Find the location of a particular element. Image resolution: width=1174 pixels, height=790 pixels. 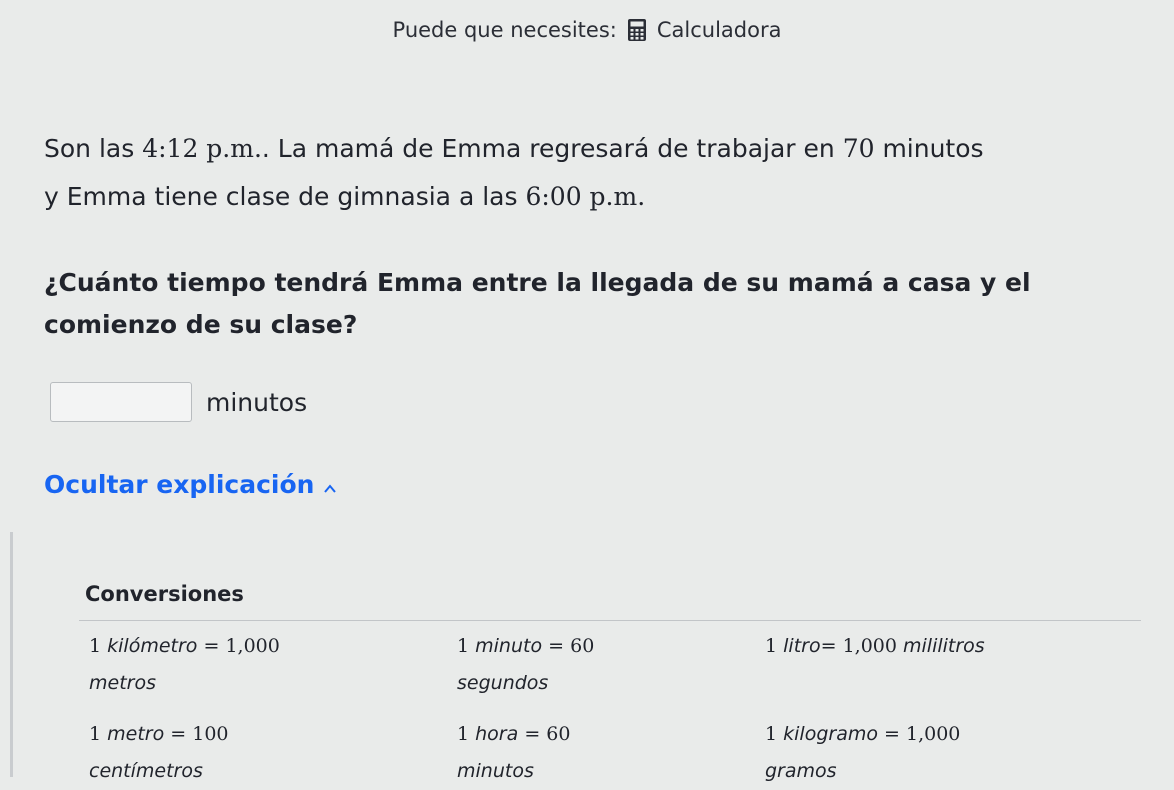

minutes-value: 70 is located at coordinates (858, 148).